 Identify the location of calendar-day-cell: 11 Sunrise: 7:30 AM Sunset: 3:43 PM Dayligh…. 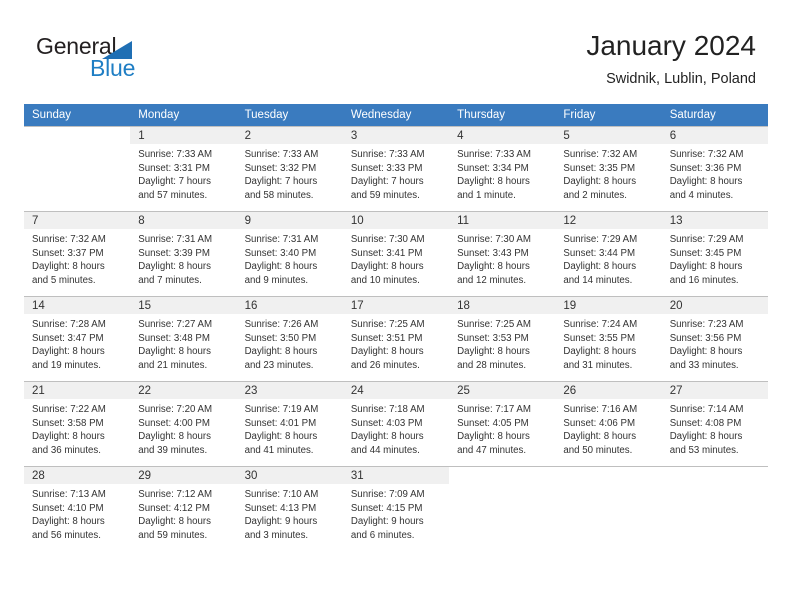
(502, 254).